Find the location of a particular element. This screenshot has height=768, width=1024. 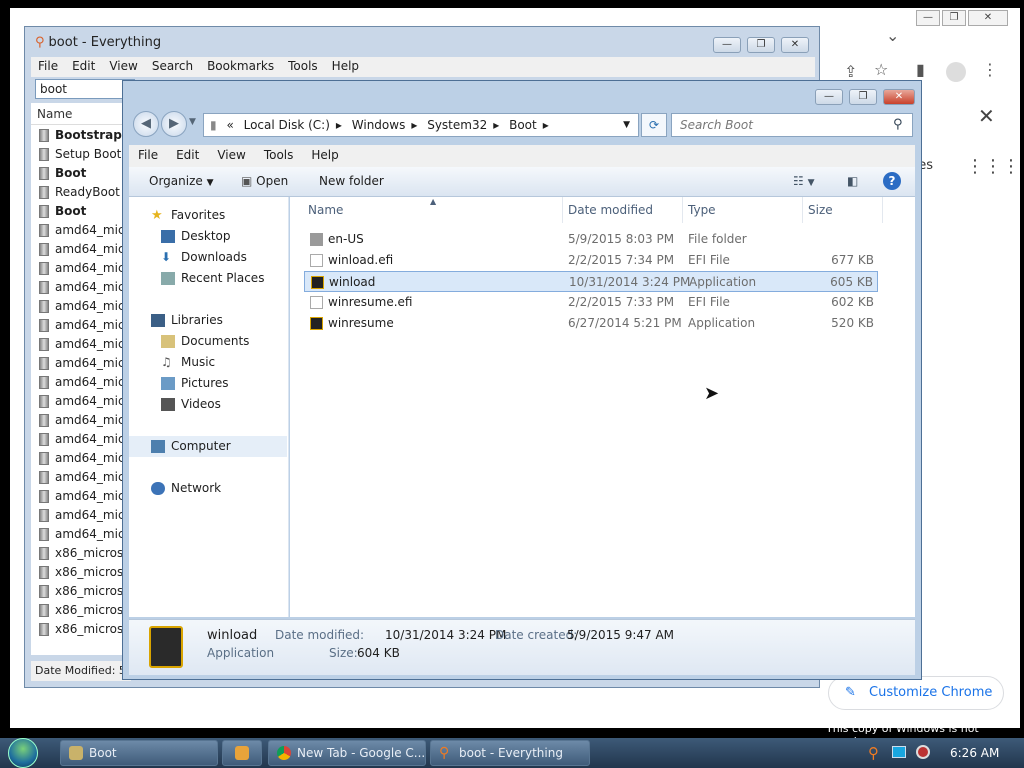

menu-tools: Tools is located at coordinates (303, 66).